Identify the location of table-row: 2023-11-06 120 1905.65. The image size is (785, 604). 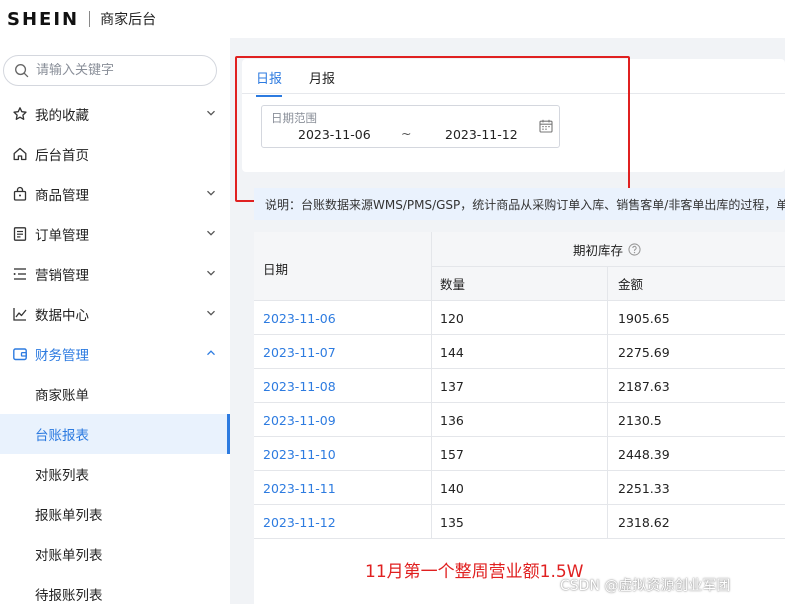
(519, 318).